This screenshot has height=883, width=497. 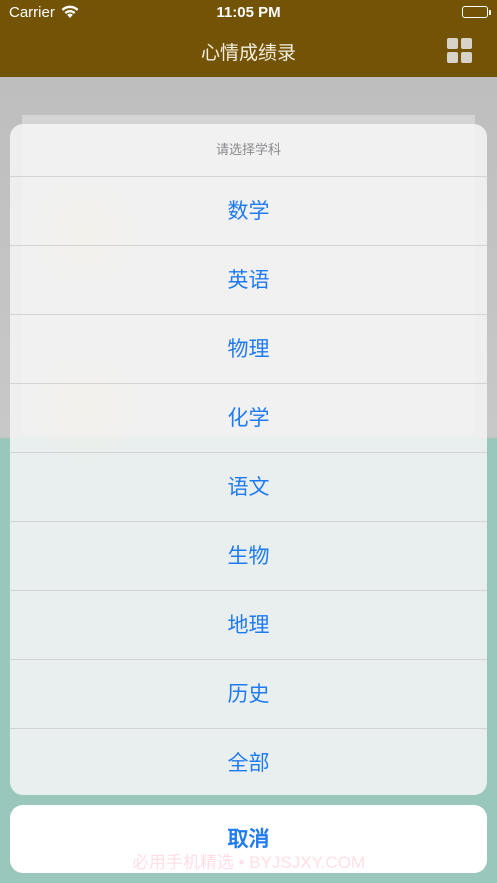 I want to click on option-english: 英语, so click(x=248, y=280).